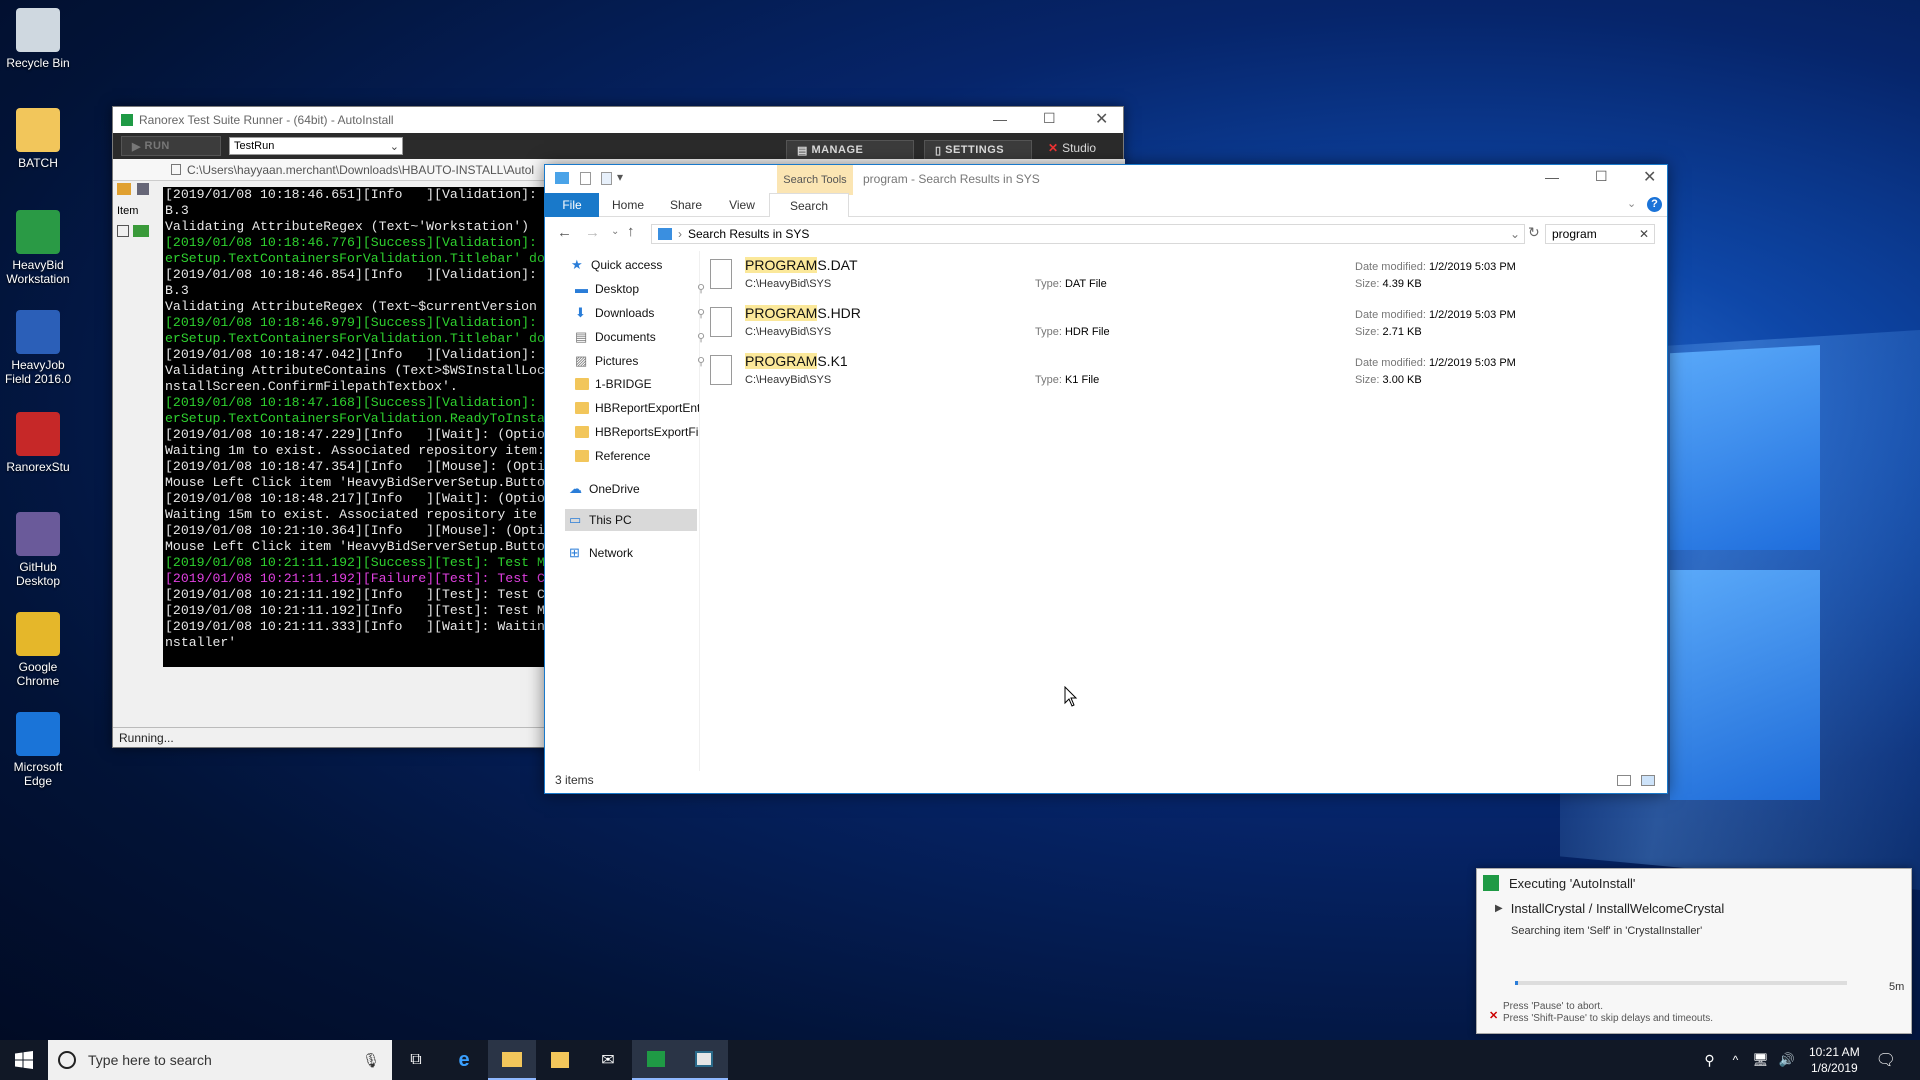  Describe the element at coordinates (1072, 148) in the screenshot. I see `studio-button: ✕ Studio` at that location.